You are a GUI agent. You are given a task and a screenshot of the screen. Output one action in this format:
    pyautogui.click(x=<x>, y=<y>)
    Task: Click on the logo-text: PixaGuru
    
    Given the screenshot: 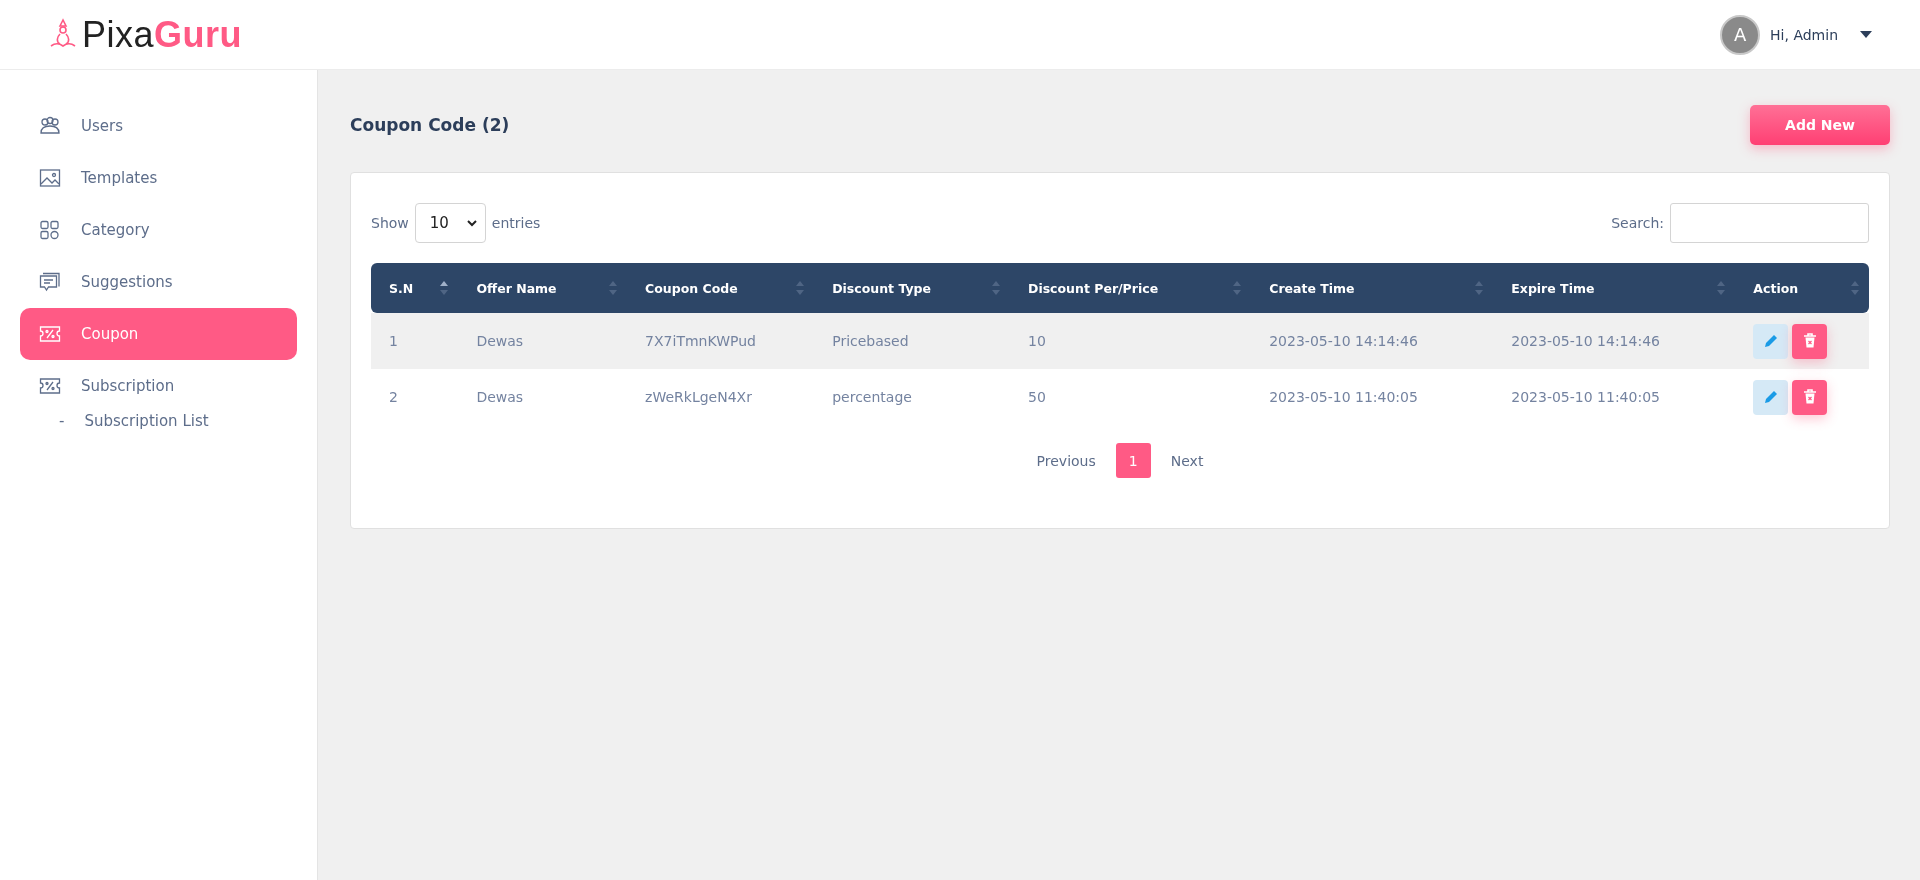 What is the action you would take?
    pyautogui.click(x=162, y=34)
    